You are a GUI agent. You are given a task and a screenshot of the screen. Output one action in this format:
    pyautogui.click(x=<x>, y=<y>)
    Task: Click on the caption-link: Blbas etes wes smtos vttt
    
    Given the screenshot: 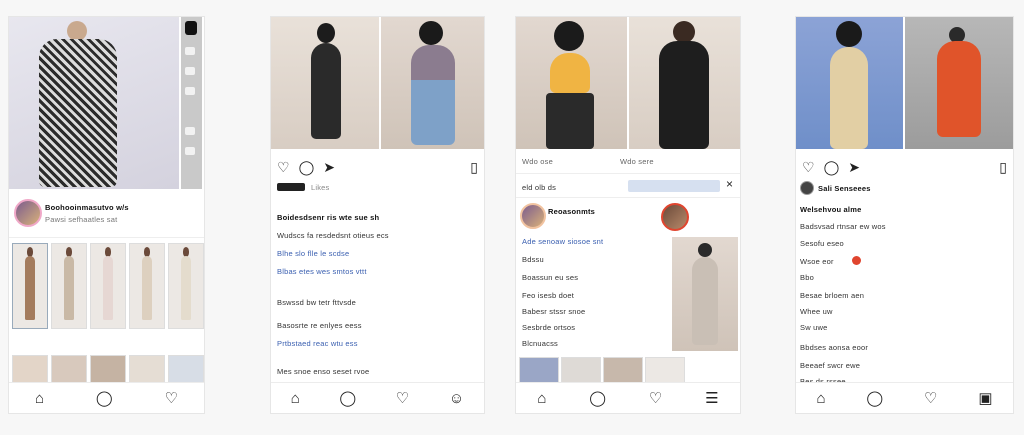 What is the action you would take?
    pyautogui.click(x=322, y=271)
    